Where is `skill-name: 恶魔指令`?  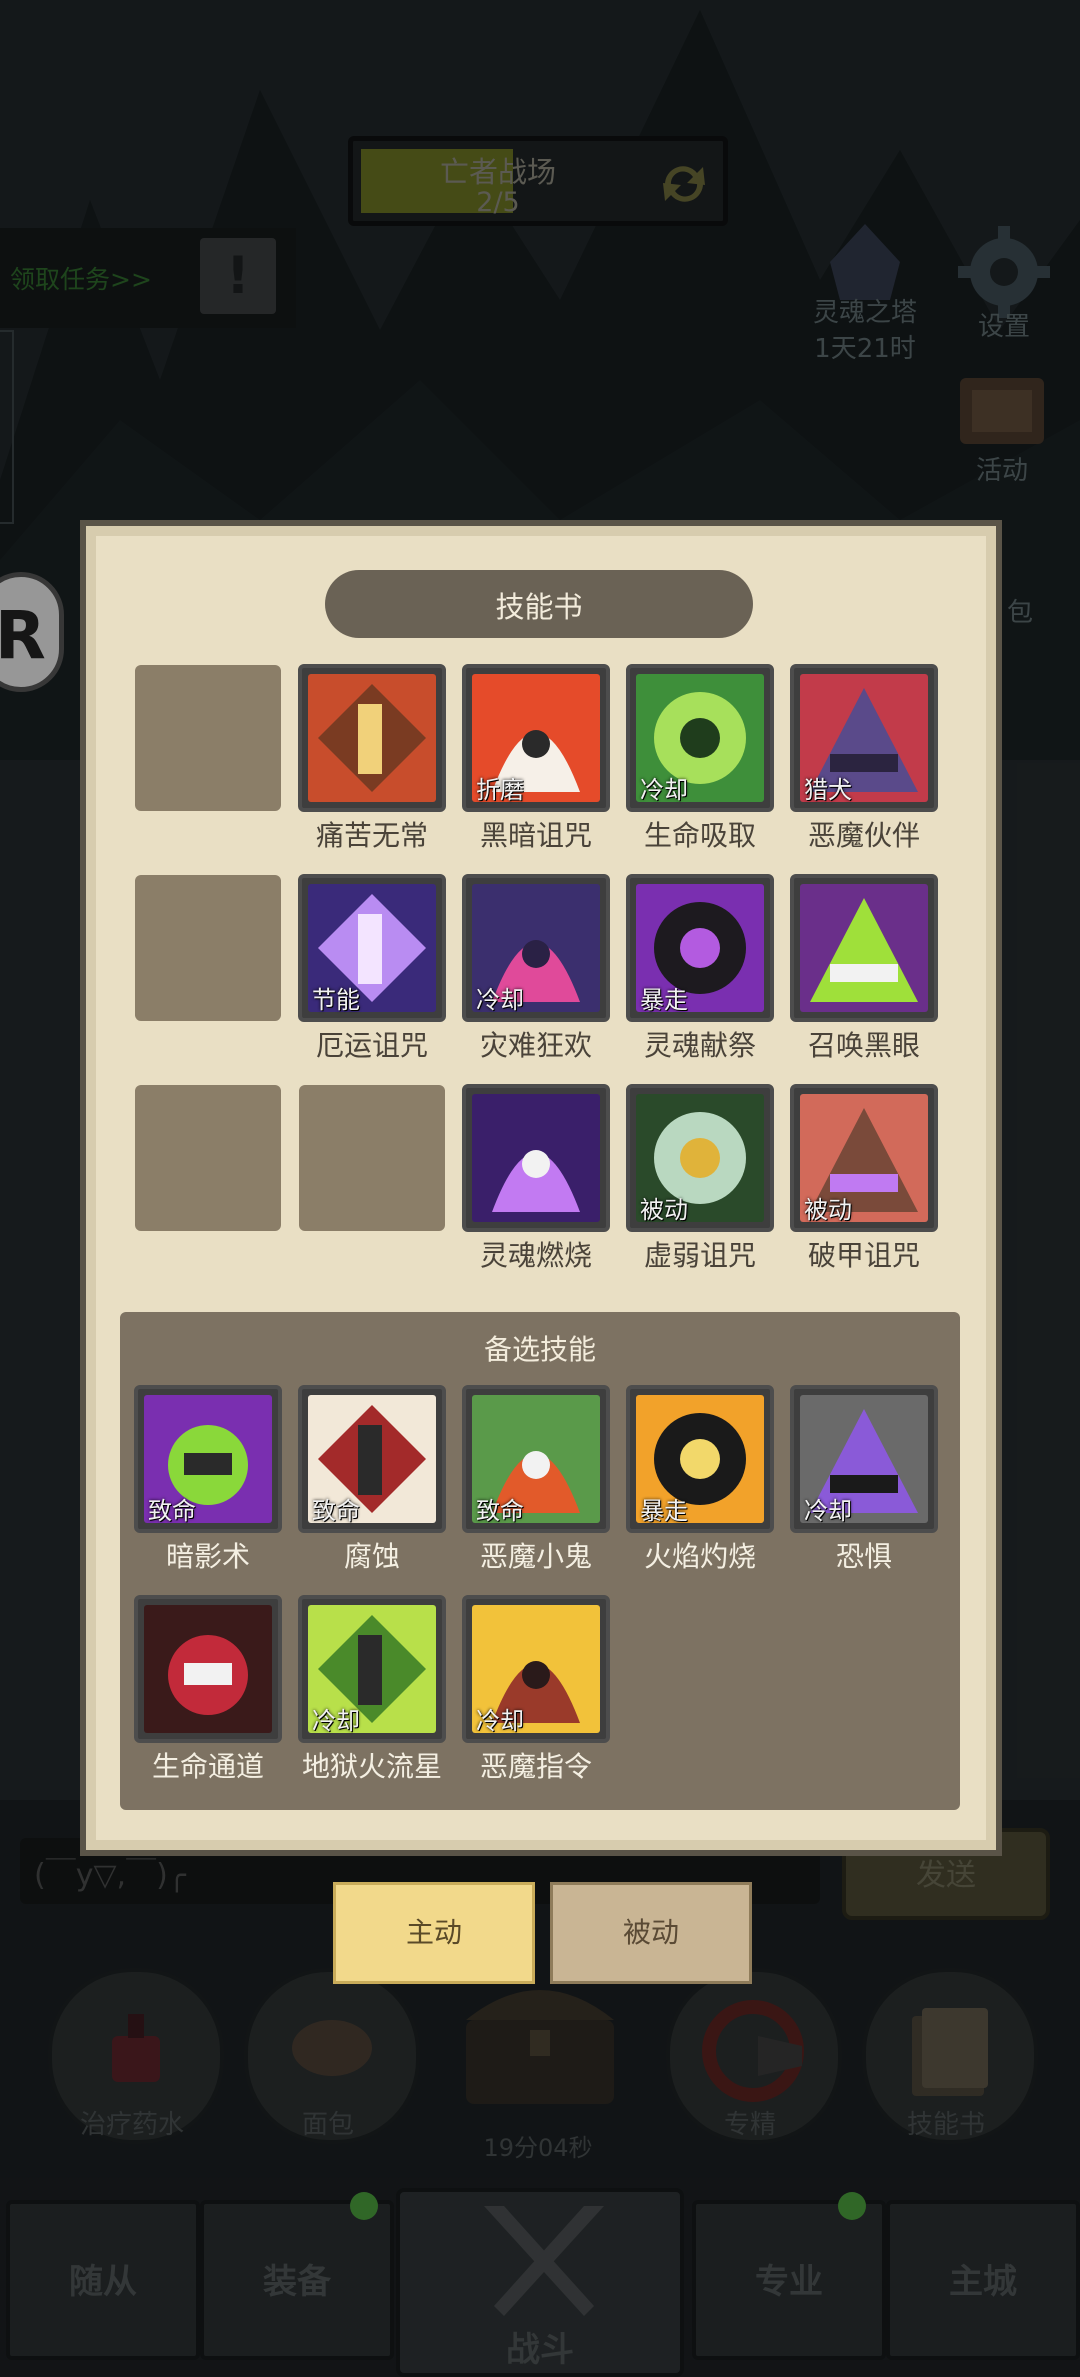
skill-name: 恶魔指令 is located at coordinates (535, 1766).